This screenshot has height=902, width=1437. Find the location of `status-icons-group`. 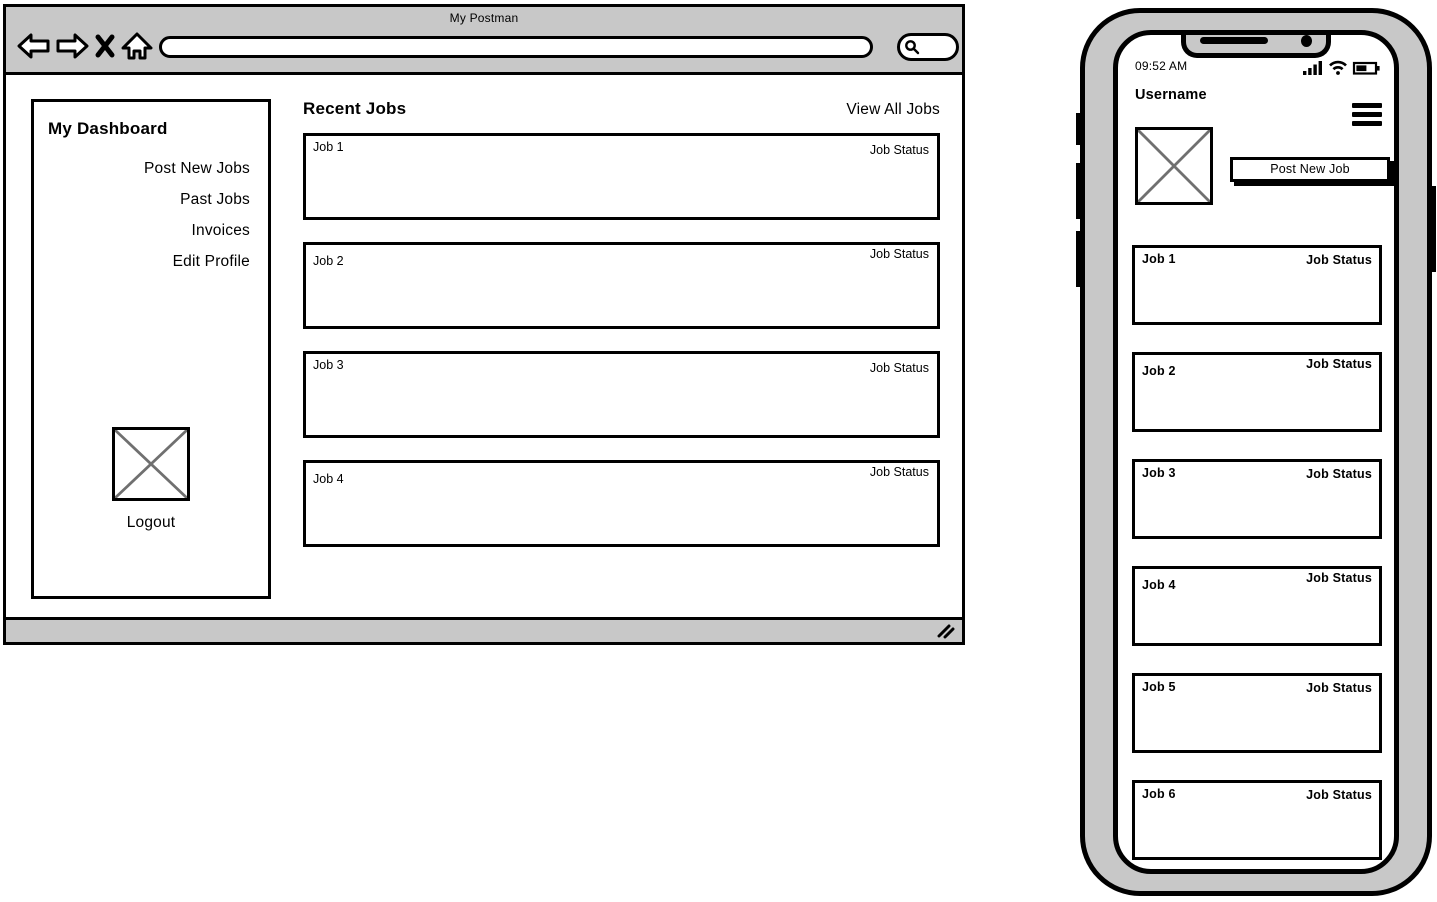

status-icons-group is located at coordinates (1341, 67).